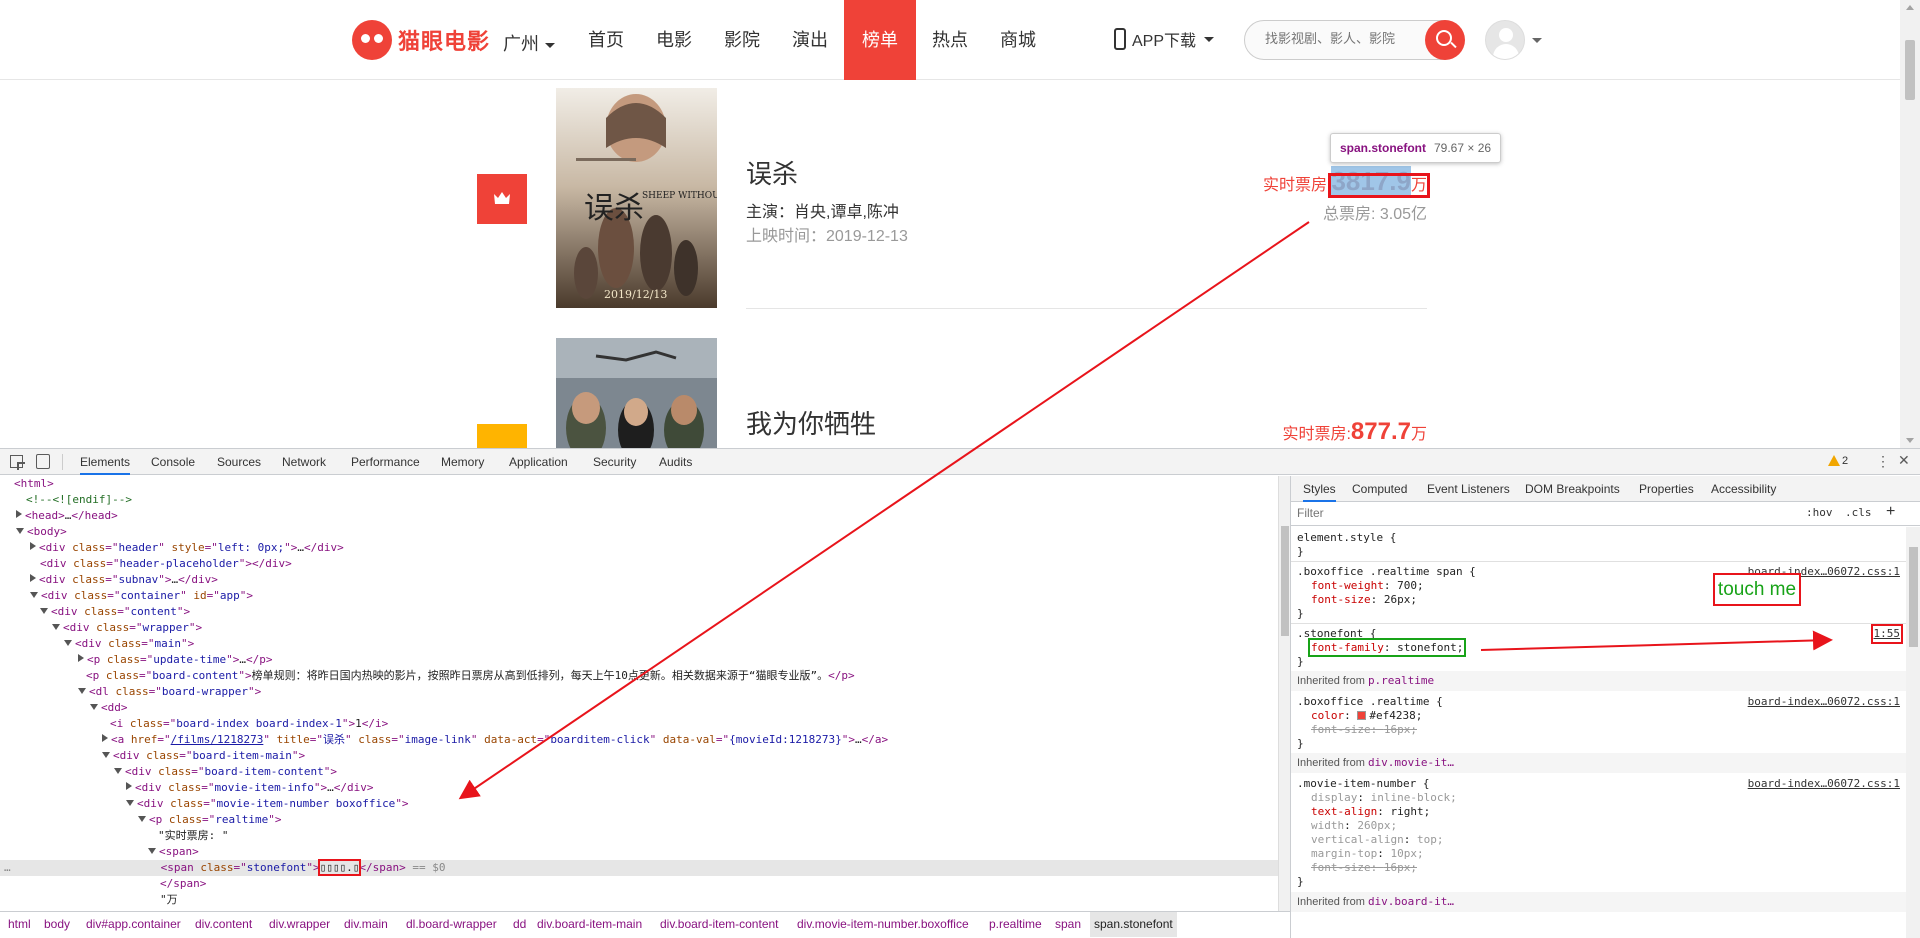 Image resolution: width=1920 pixels, height=938 pixels. I want to click on breadcrumb-item: dd, so click(519, 924).